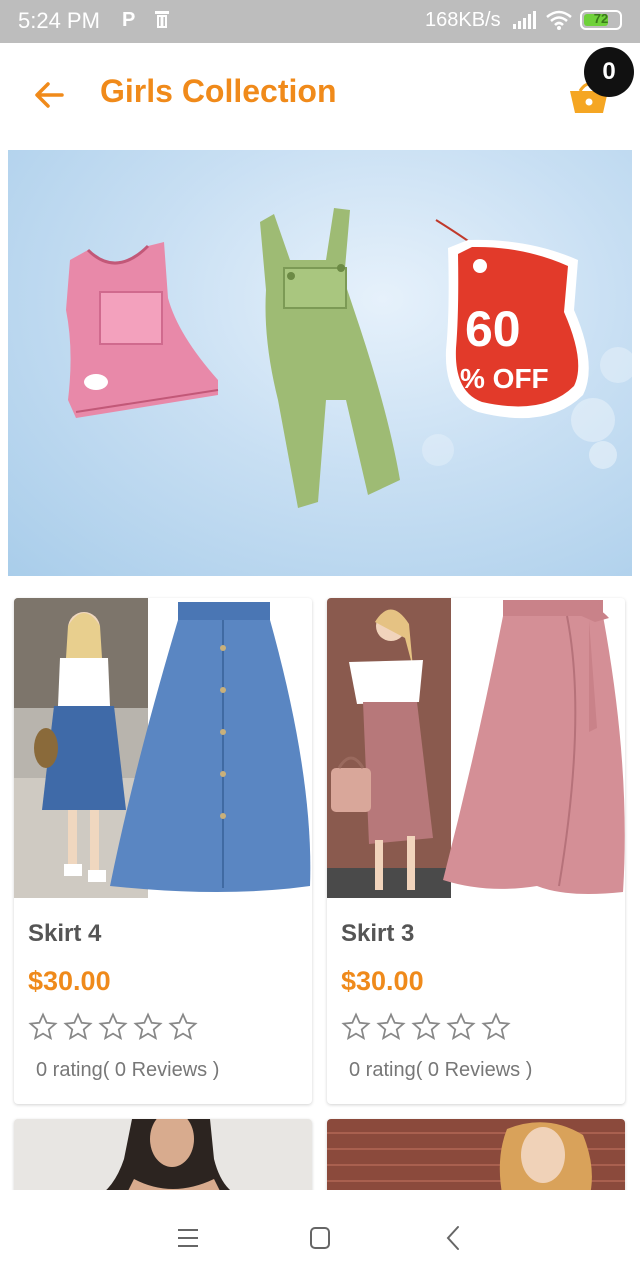  Describe the element at coordinates (188, 1238) in the screenshot. I see `menu-icon` at that location.